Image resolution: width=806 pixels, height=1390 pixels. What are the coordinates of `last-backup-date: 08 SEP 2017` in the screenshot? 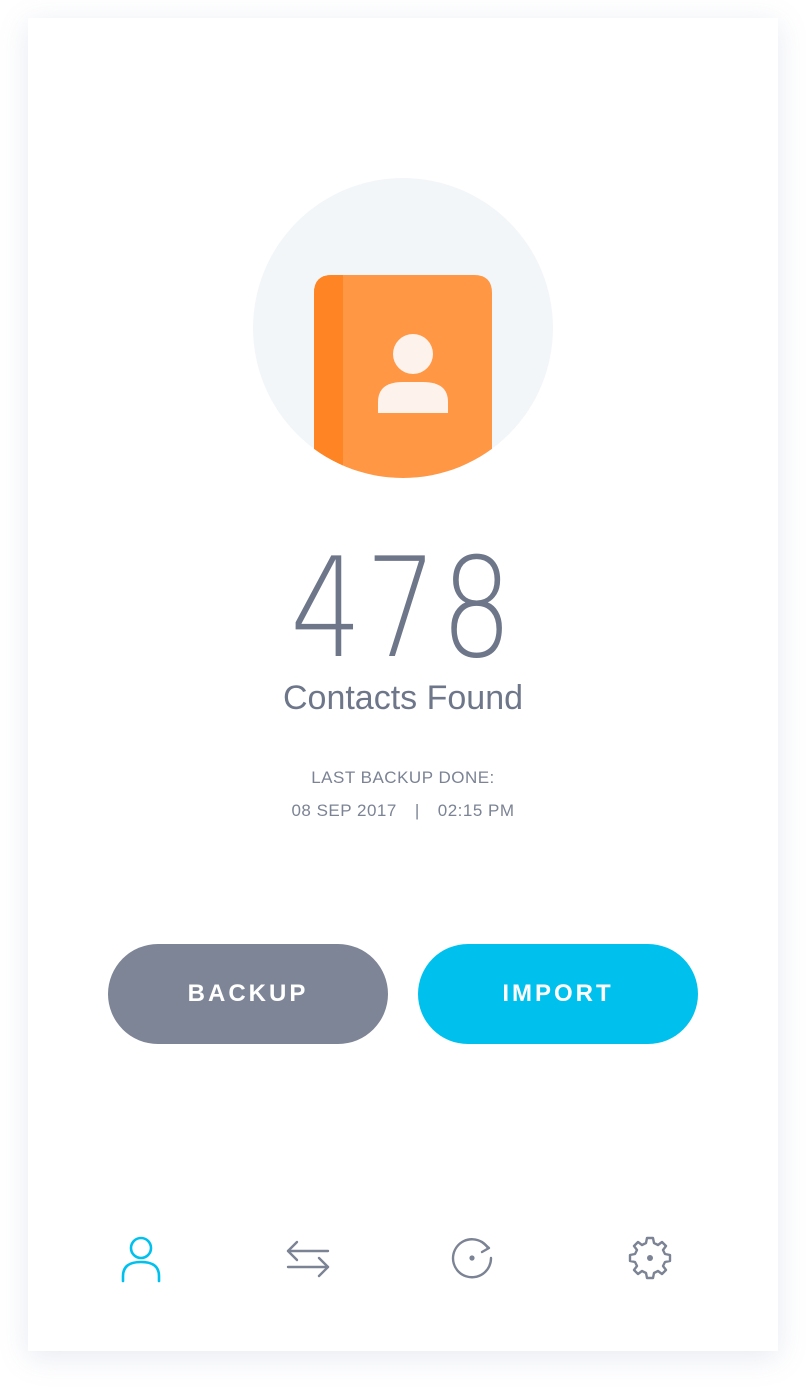 It's located at (344, 810).